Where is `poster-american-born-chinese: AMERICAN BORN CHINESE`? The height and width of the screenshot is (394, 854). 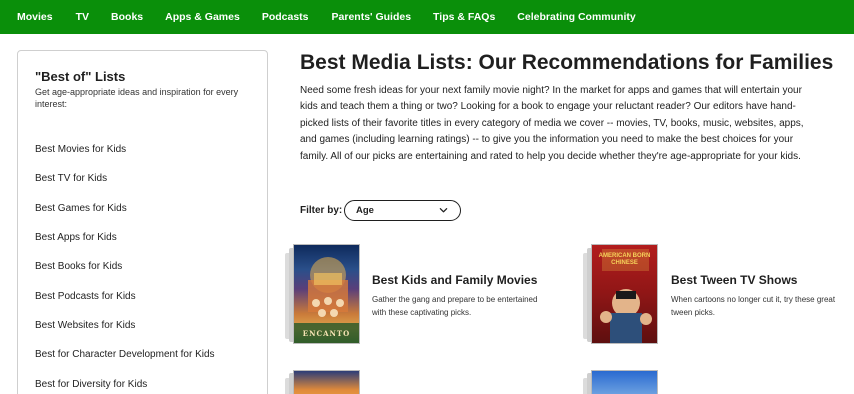 poster-american-born-chinese: AMERICAN BORN CHINESE is located at coordinates (624, 294).